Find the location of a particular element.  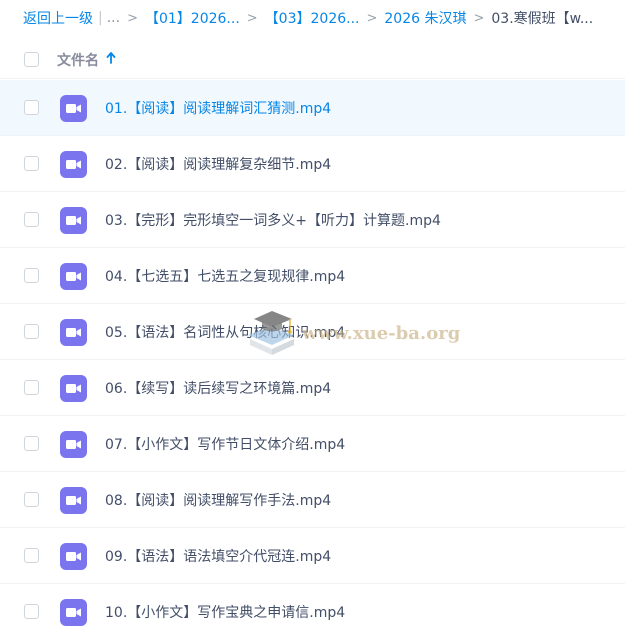

file-name: 05.【语法】名词性从句核心知识.mp4 is located at coordinates (225, 332).